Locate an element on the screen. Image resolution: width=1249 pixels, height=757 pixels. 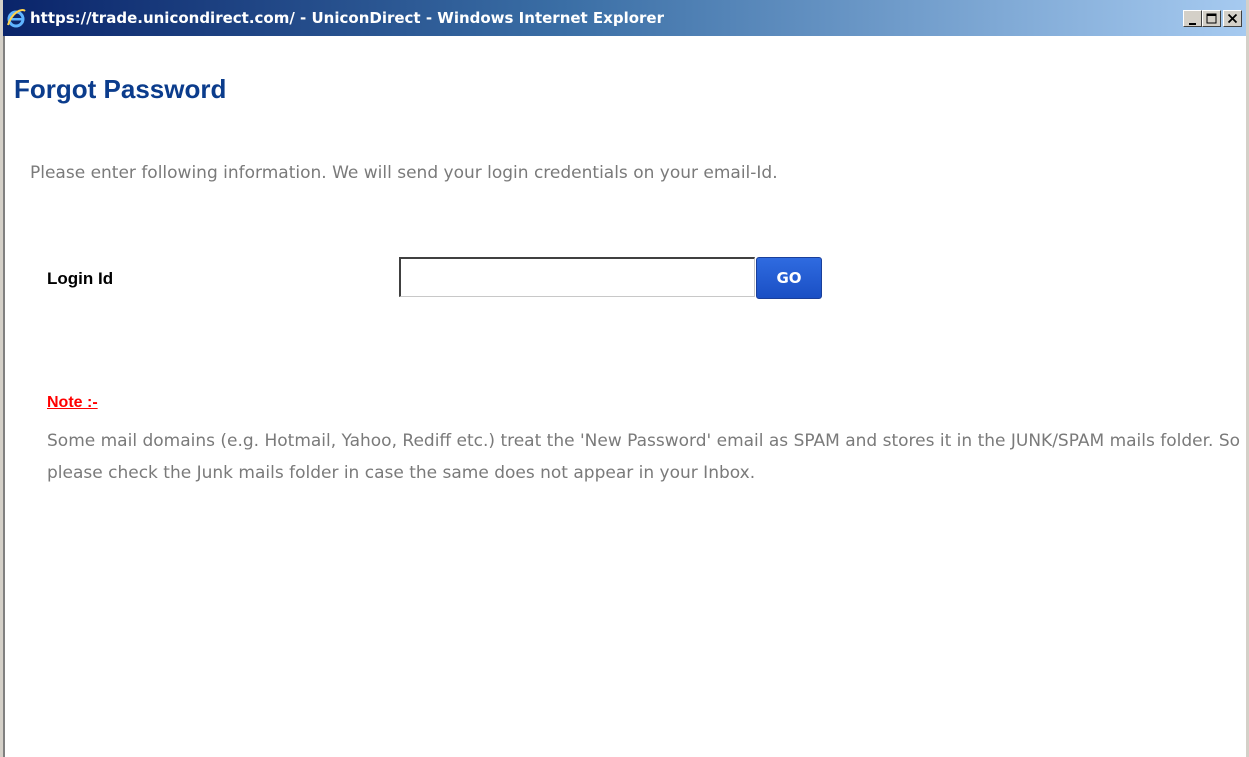
login-id-label: Login Id is located at coordinates (80, 278).